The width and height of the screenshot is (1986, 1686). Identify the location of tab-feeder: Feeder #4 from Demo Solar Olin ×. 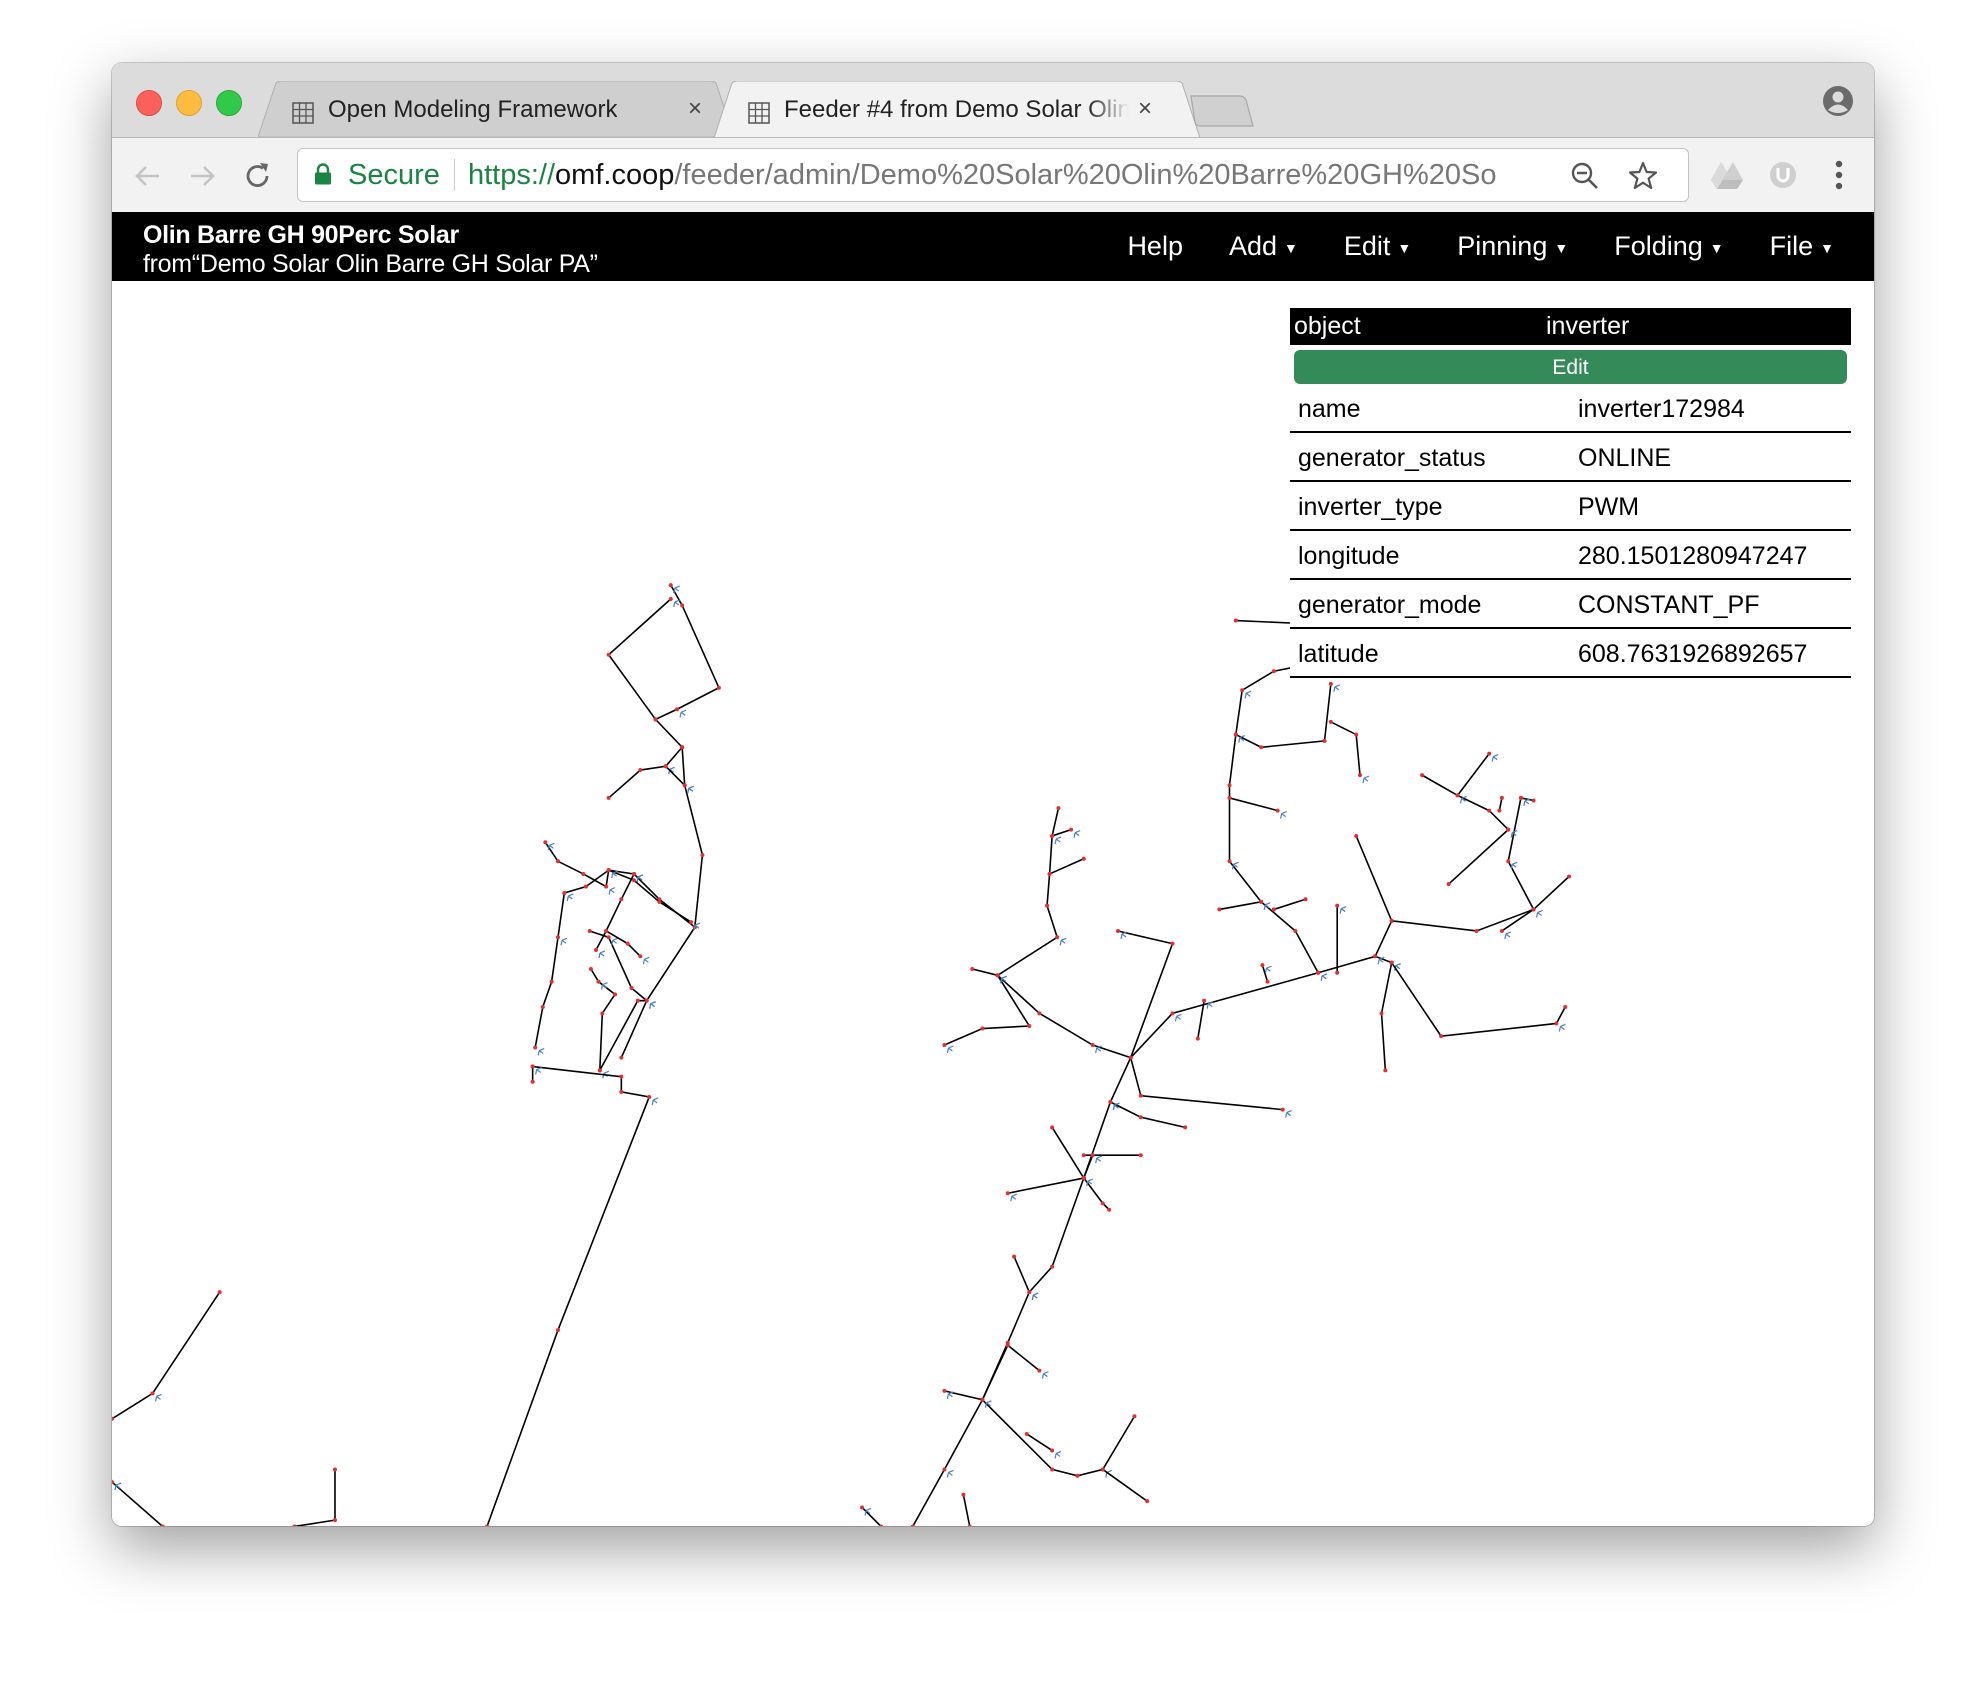
(957, 109).